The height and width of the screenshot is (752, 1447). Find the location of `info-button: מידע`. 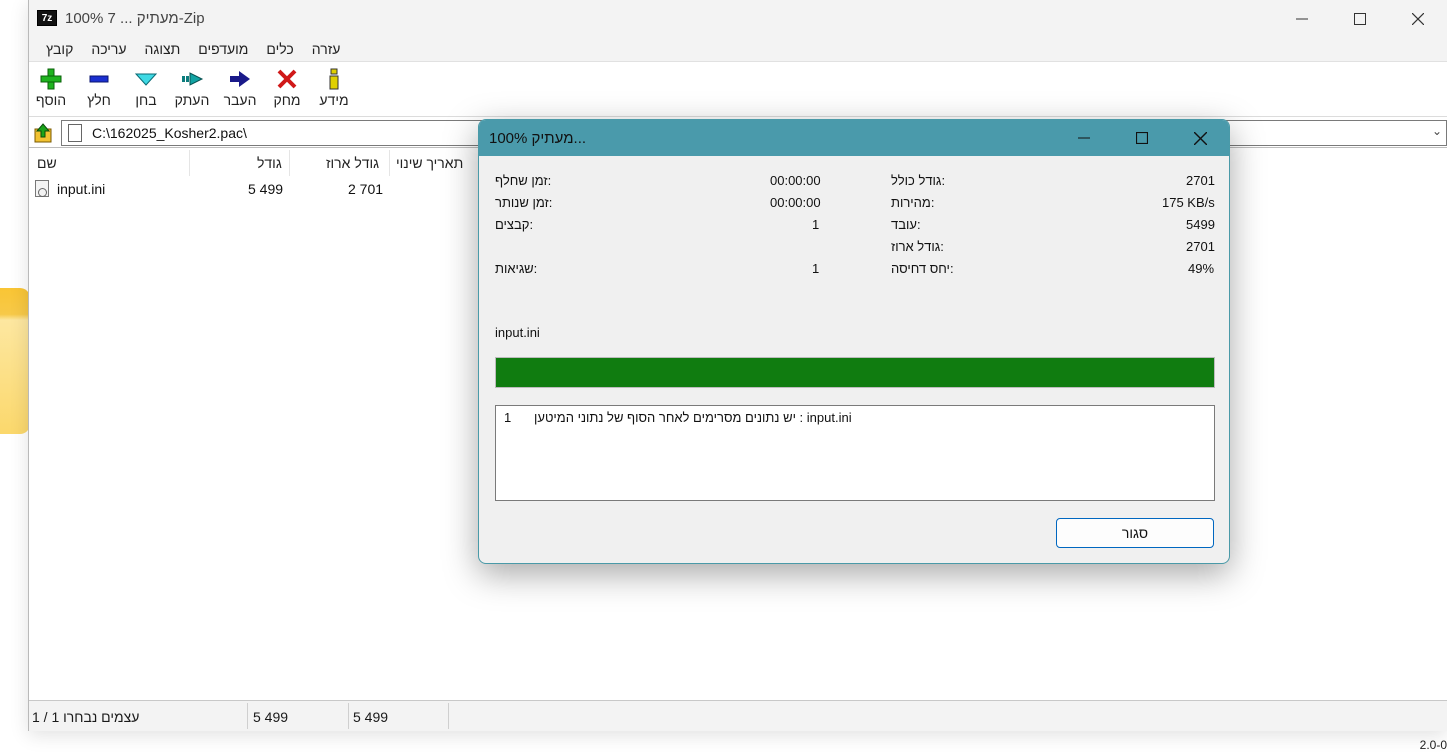

info-button: מידע is located at coordinates (334, 87).